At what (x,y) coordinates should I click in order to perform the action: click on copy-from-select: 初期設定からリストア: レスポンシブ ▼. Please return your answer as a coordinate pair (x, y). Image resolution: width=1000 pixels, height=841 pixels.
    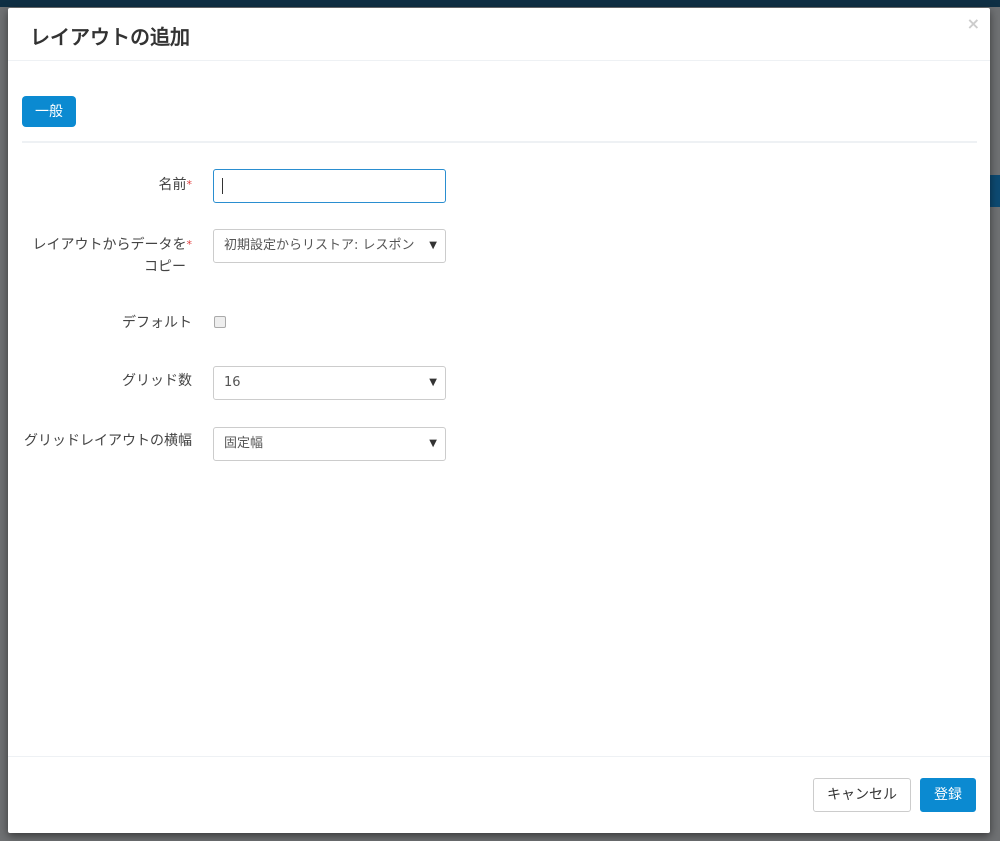
    Looking at the image, I should click on (329, 246).